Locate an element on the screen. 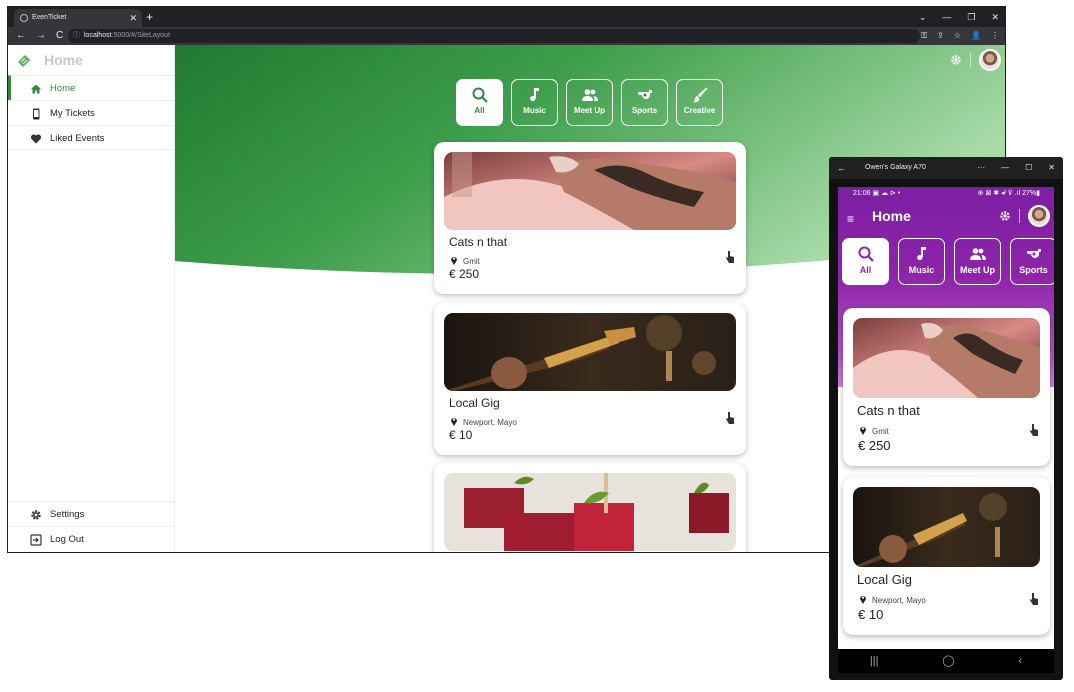 The image size is (1074, 692). new-tab-button: + is located at coordinates (149, 17).